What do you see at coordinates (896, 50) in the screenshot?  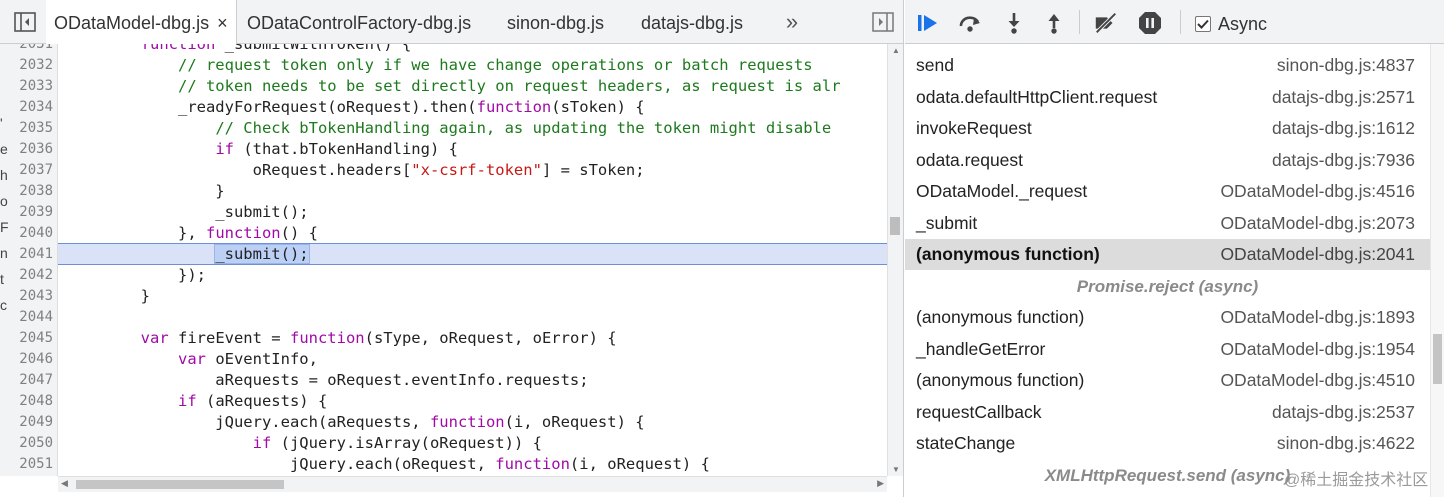 I see `scroll-up-icon: ▲` at bounding box center [896, 50].